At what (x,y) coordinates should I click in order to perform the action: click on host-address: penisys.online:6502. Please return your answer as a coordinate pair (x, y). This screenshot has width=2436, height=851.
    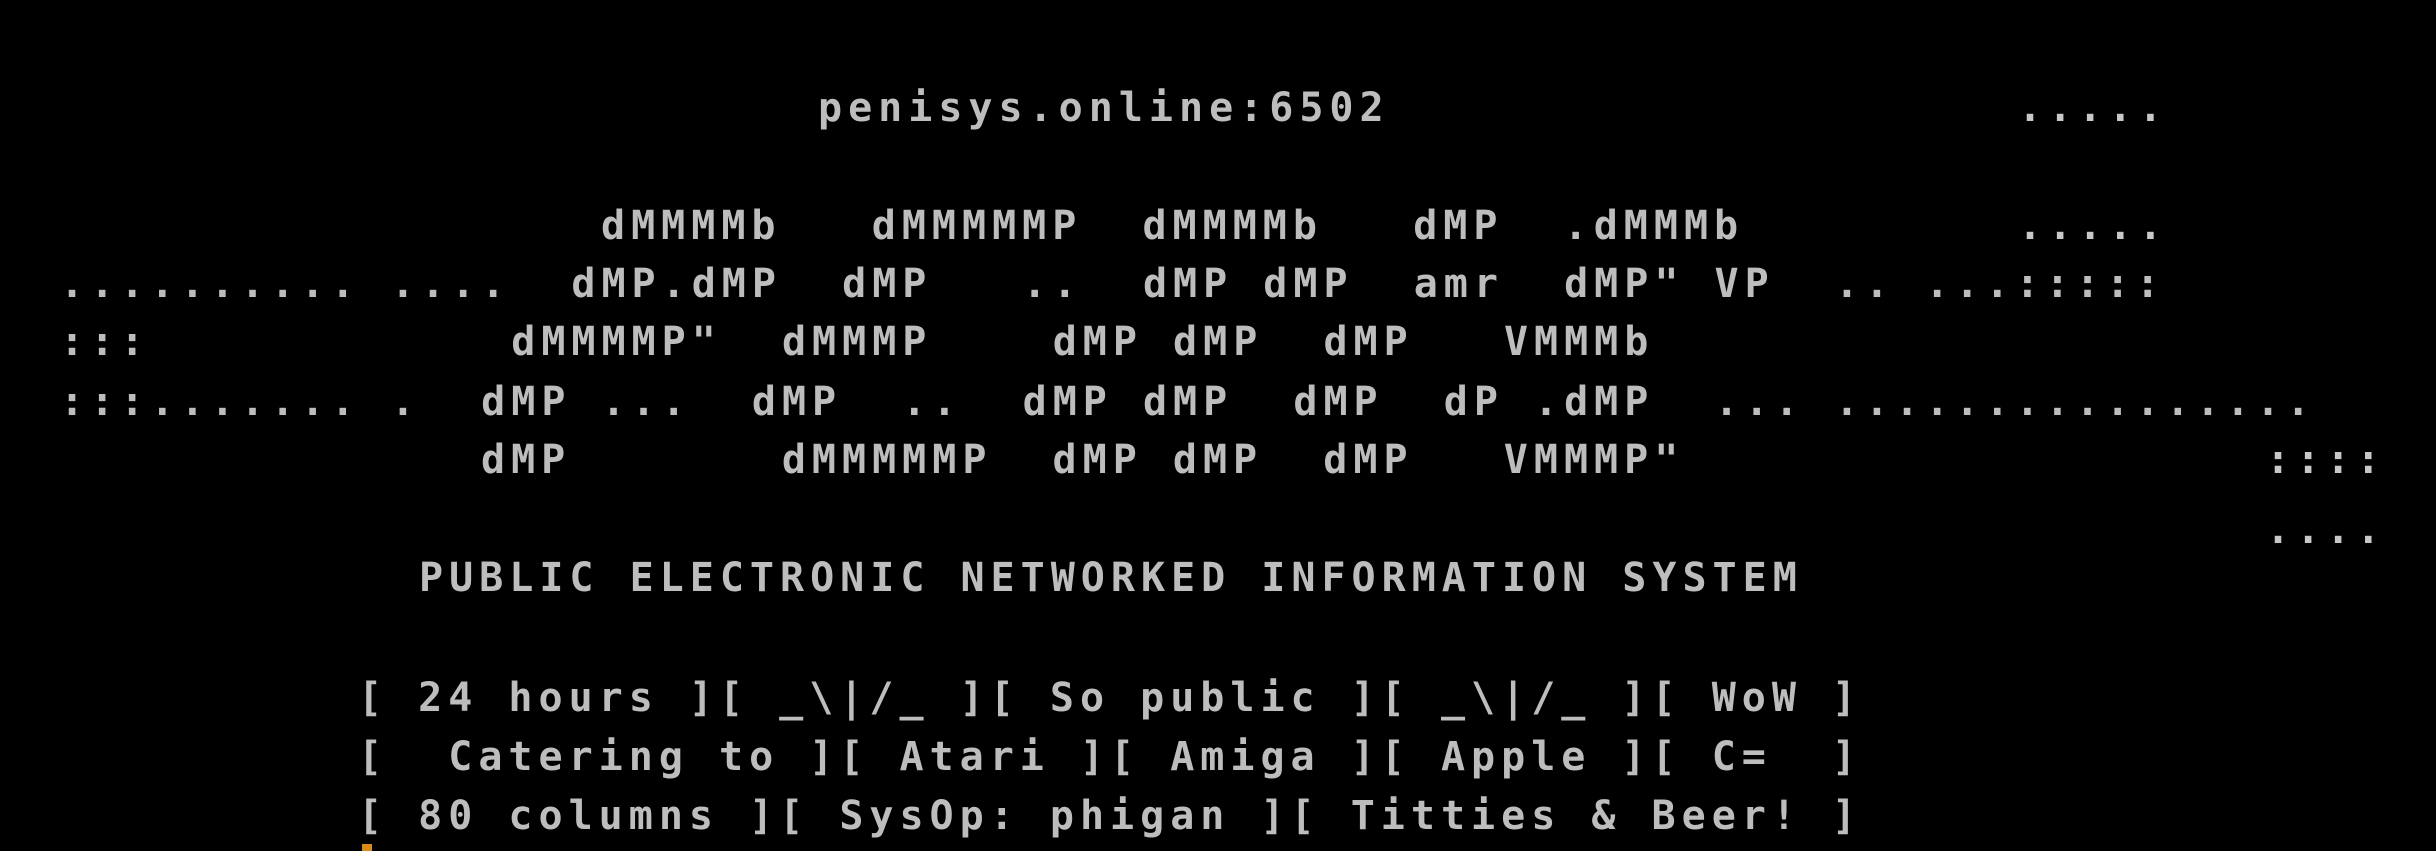
    Looking at the image, I should click on (1104, 108).